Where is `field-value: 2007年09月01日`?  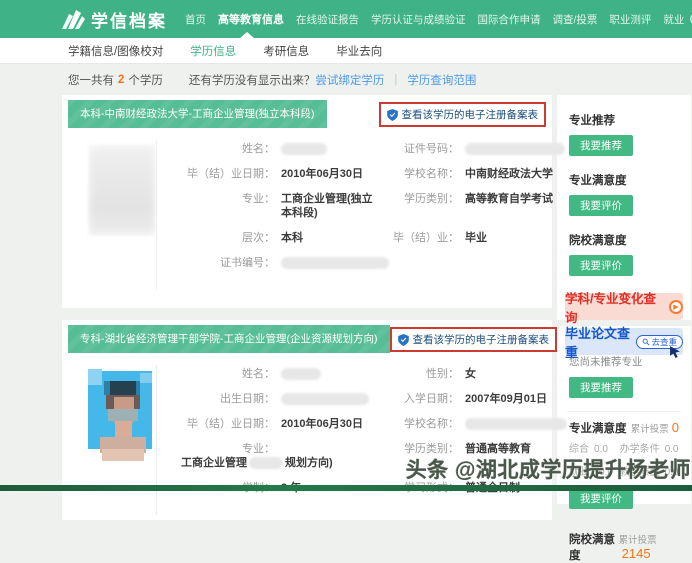 field-value: 2007年09月01日 is located at coordinates (506, 399).